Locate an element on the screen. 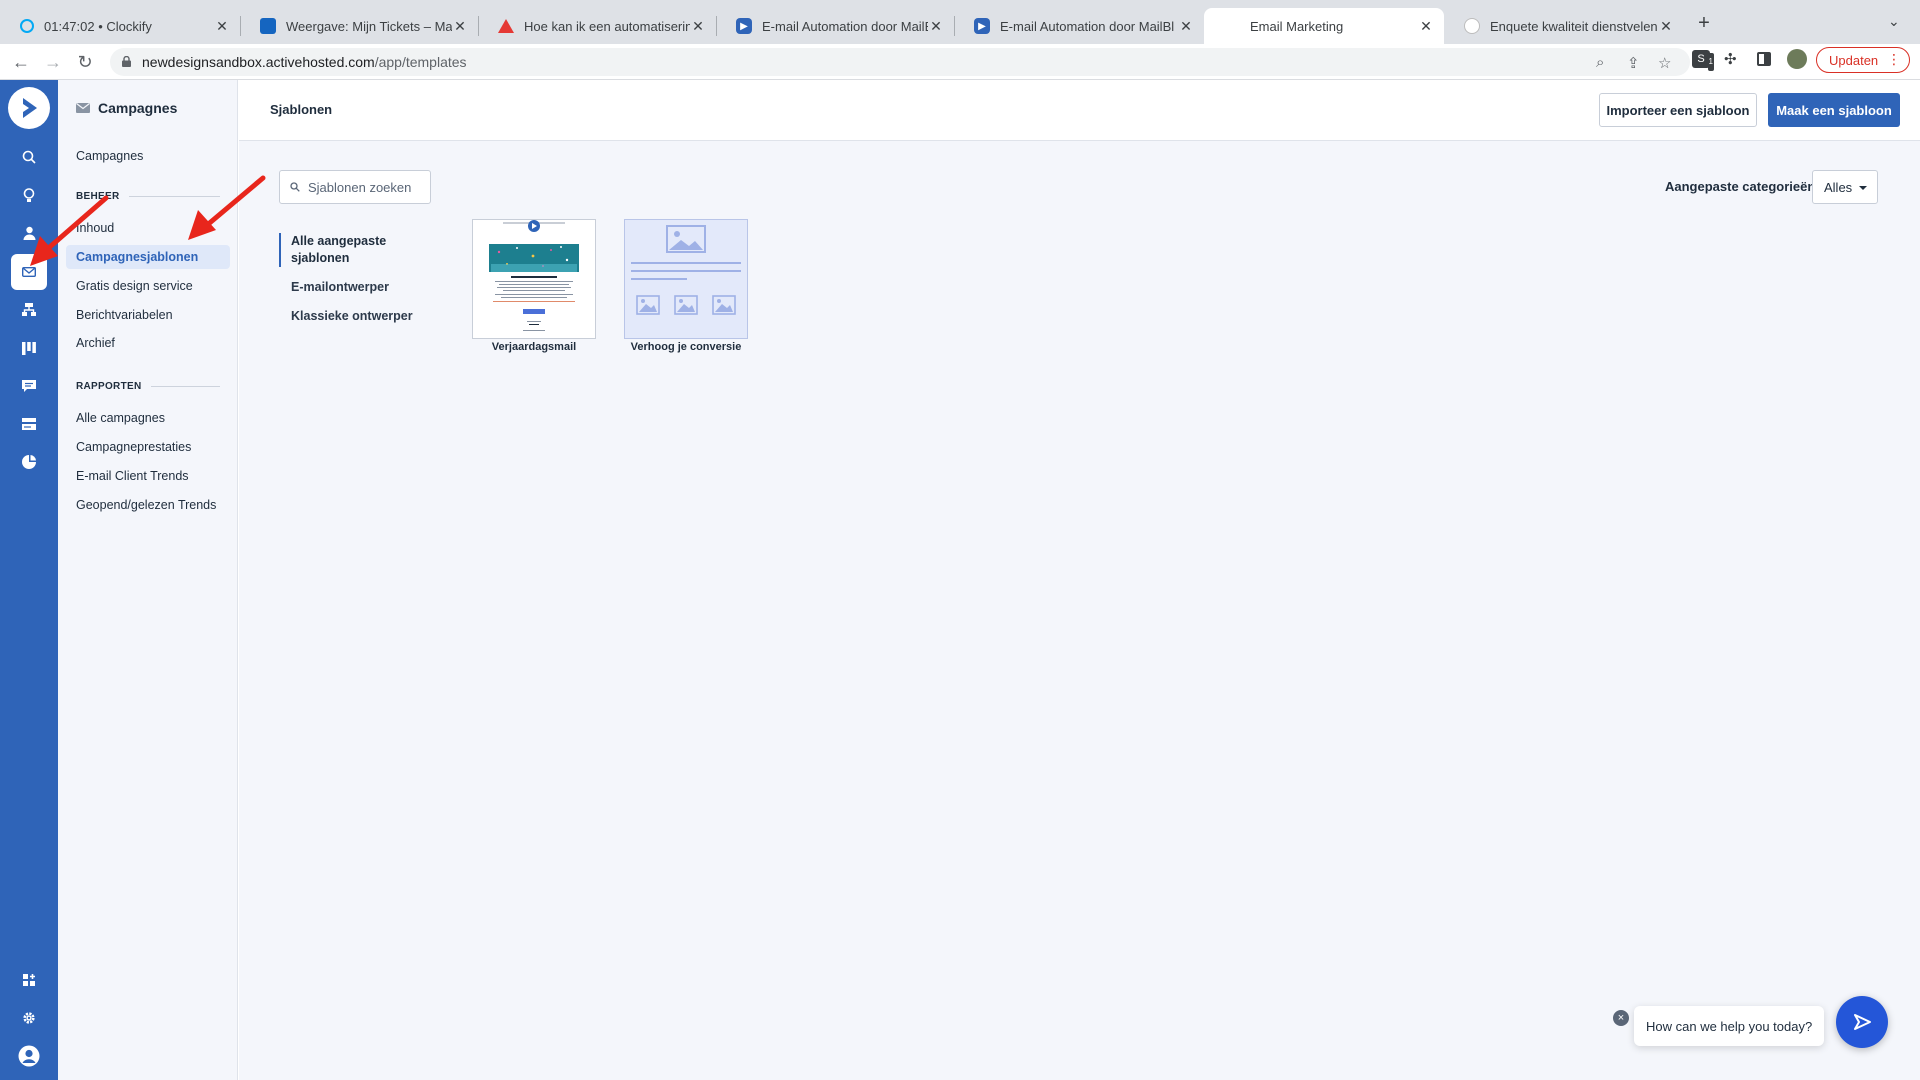  birthday-email-preview-image is located at coordinates (534, 279).